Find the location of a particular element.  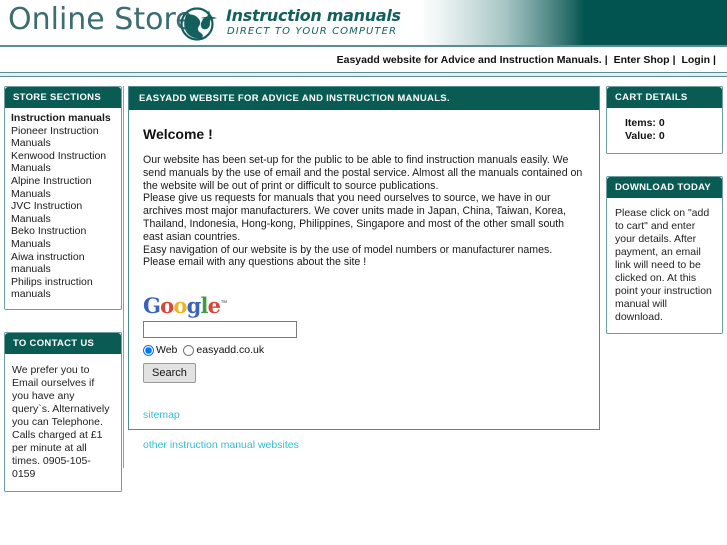

sidebar-link-jvc: JVC Instruction Manuals is located at coordinates (63, 212).